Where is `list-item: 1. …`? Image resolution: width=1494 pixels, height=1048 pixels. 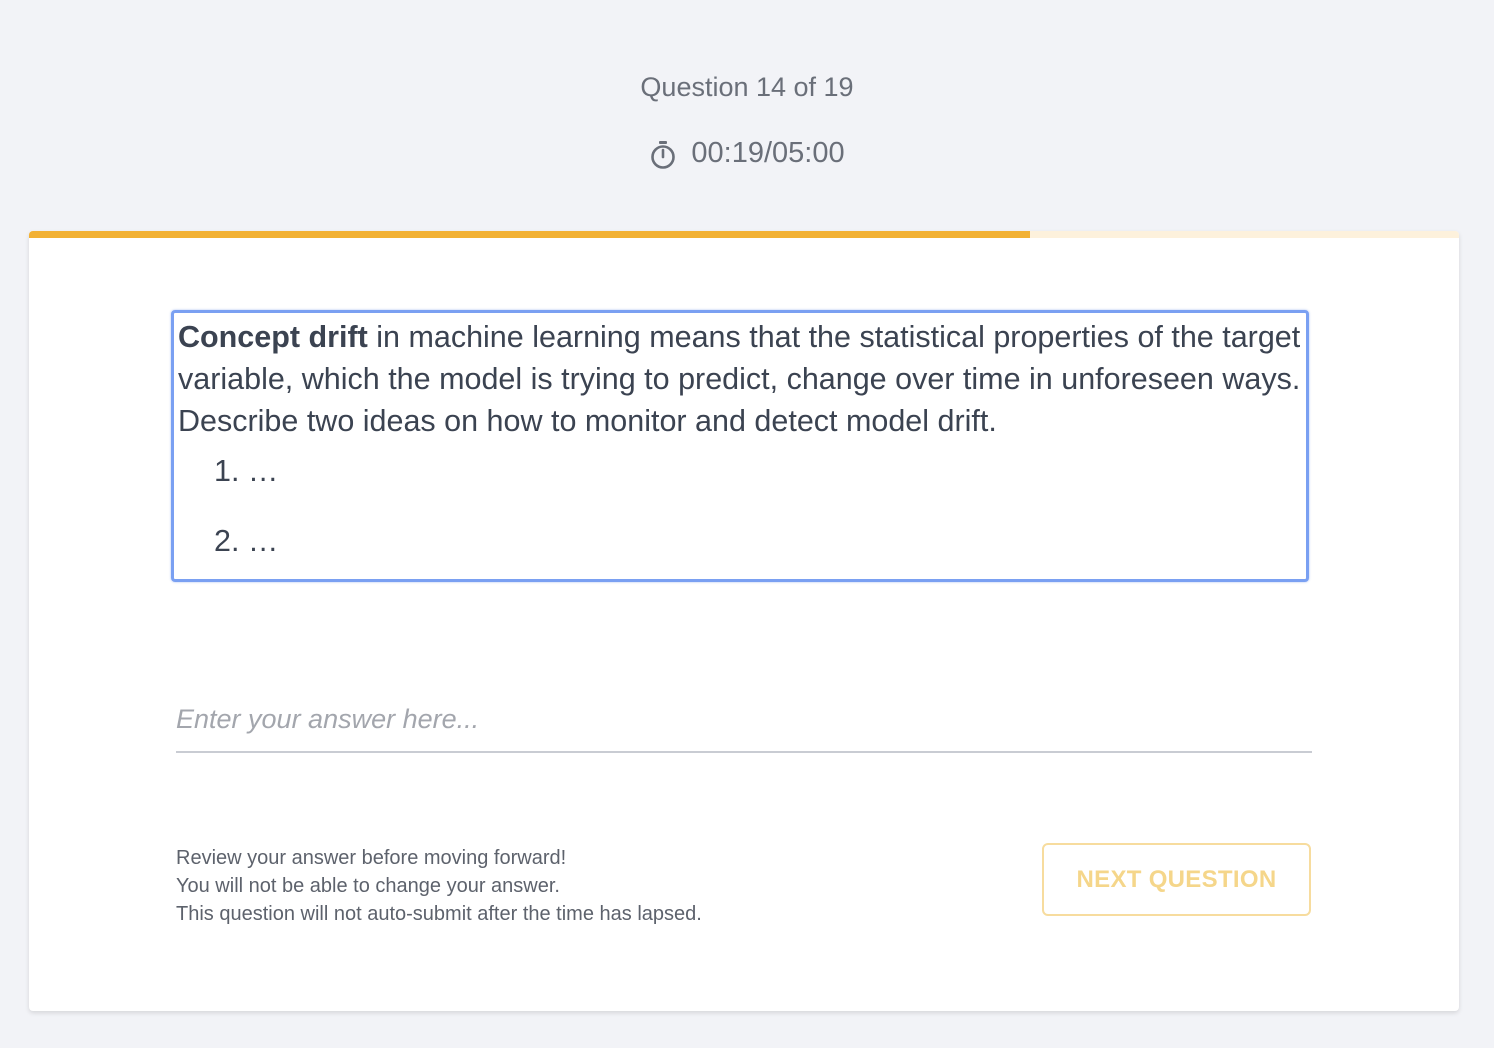
list-item: 1. … is located at coordinates (246, 471).